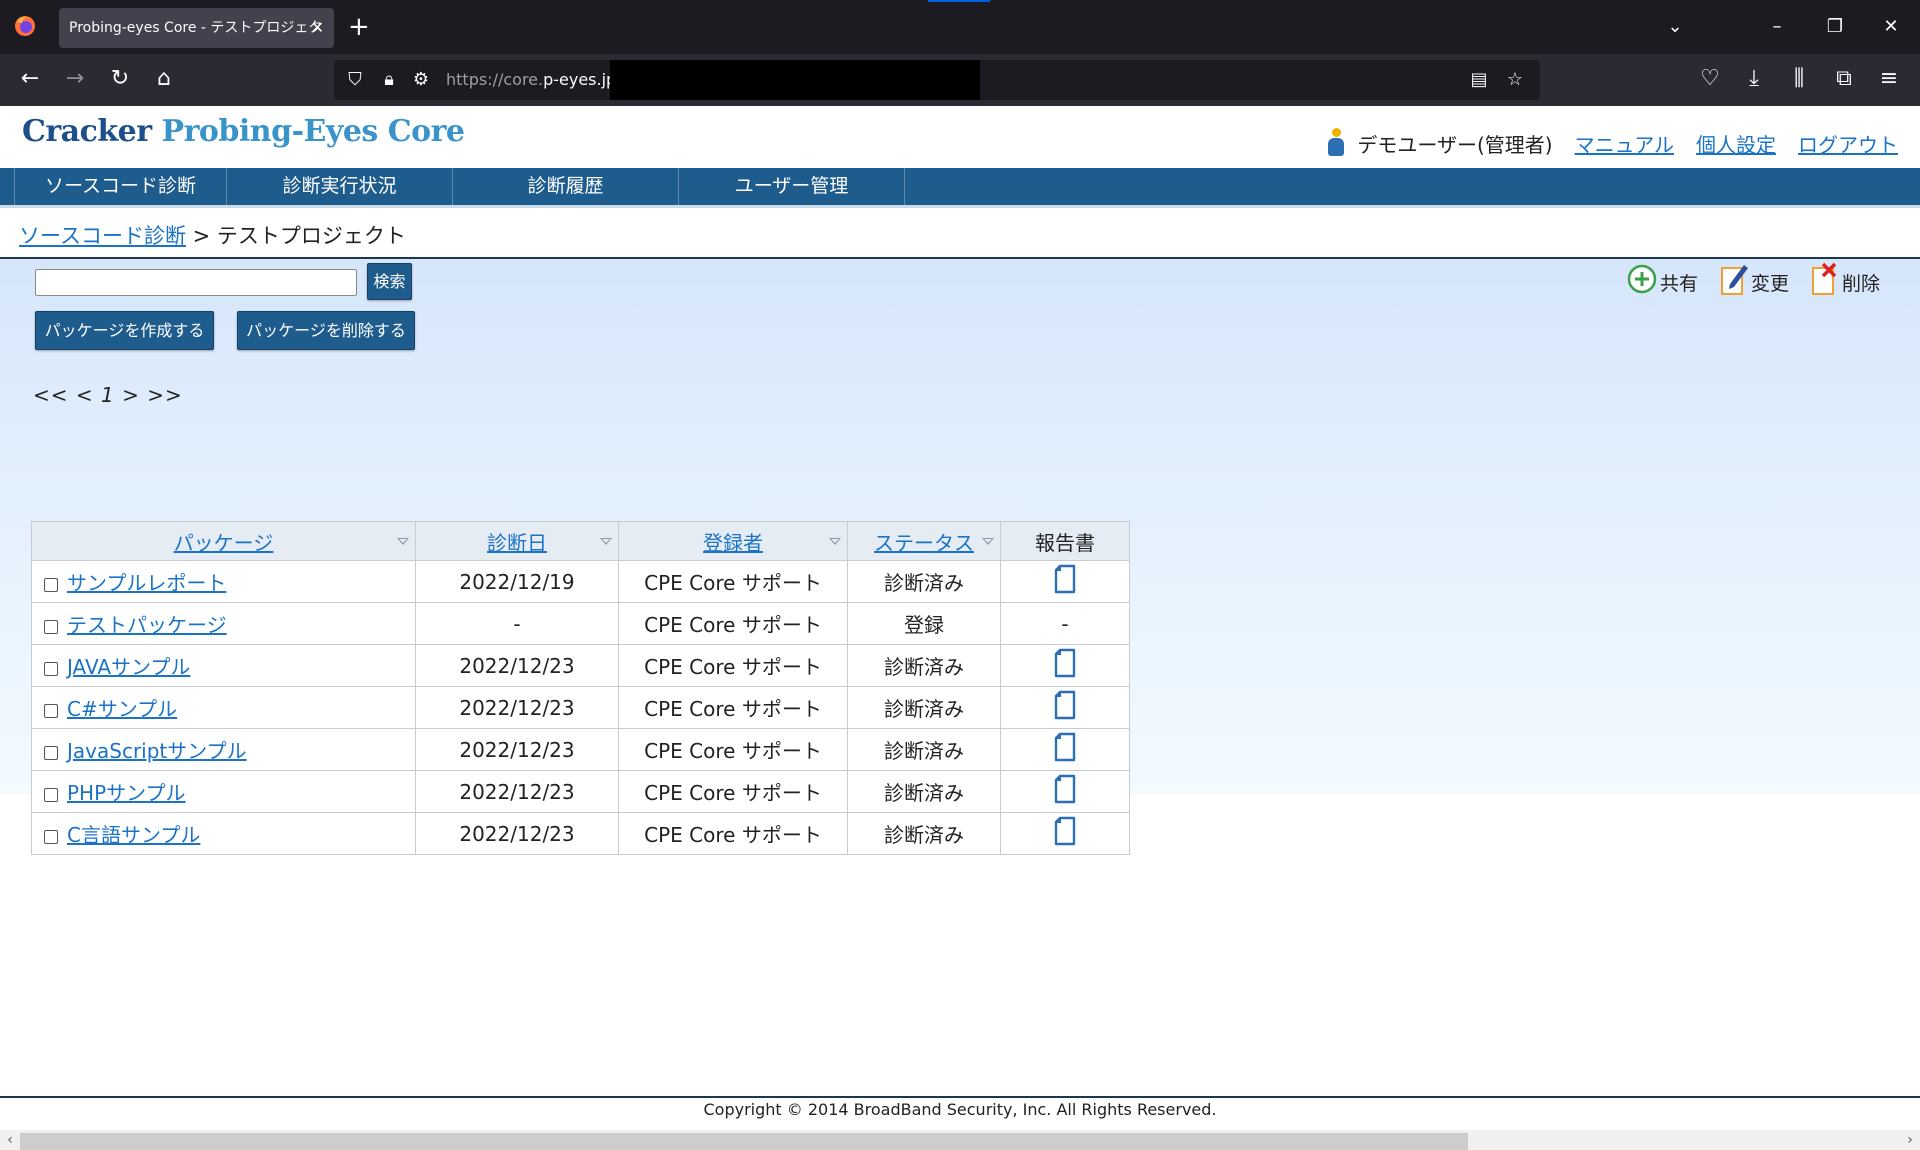  What do you see at coordinates (146, 583) in the screenshot?
I see `package-link: サンプルレポート` at bounding box center [146, 583].